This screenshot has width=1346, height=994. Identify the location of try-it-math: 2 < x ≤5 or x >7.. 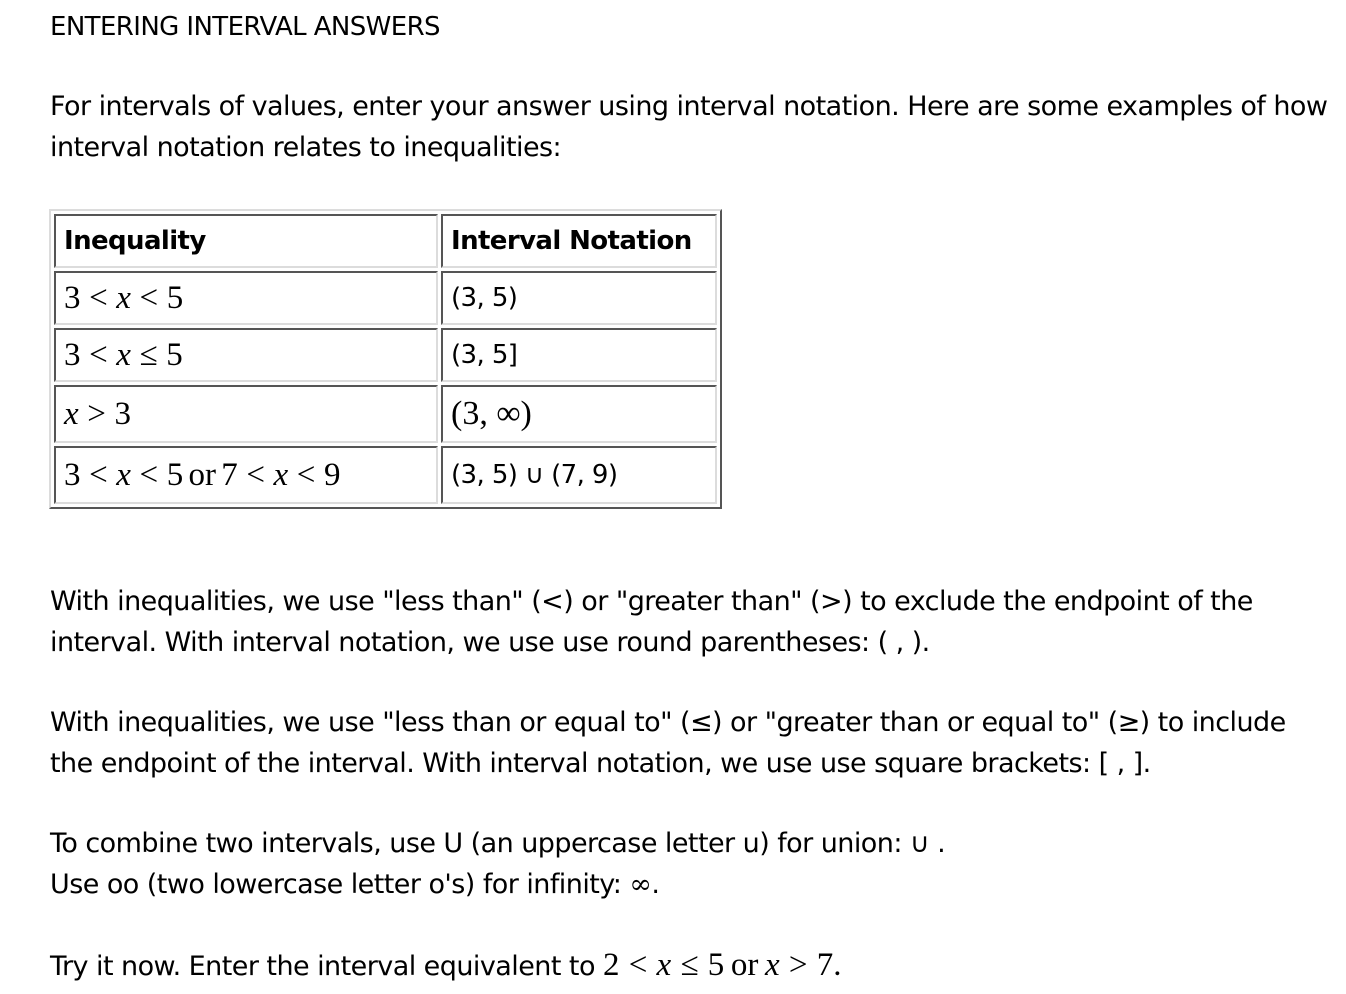
(722, 965).